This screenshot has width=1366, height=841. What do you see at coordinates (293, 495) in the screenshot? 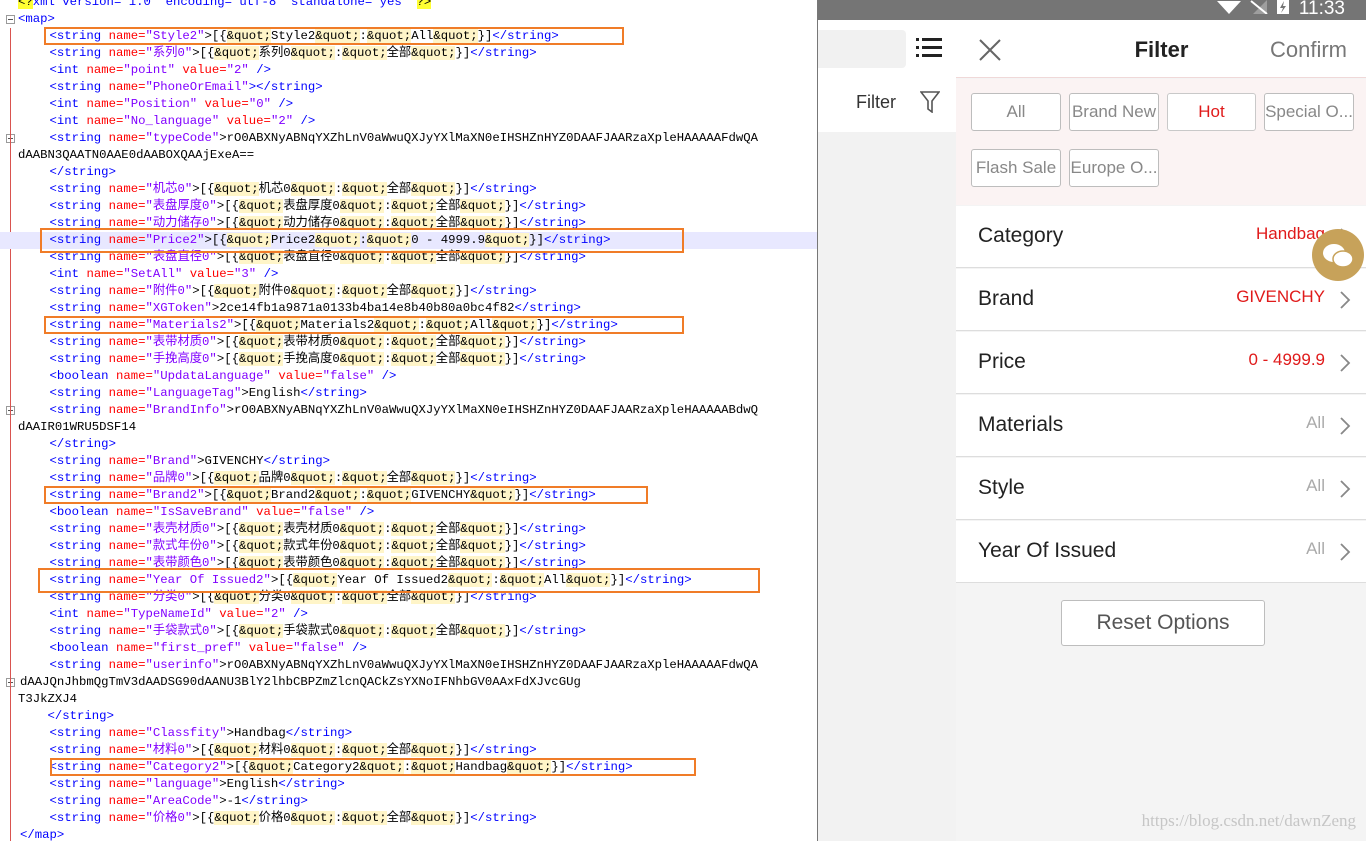
I see `xml-token: Brand2` at bounding box center [293, 495].